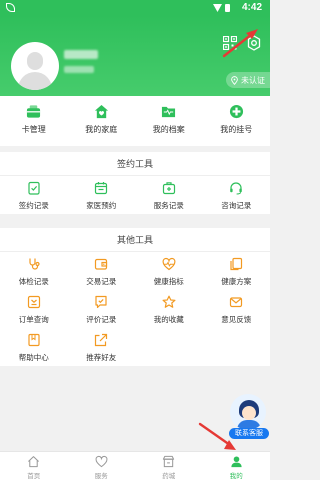 The height and width of the screenshot is (480, 320). What do you see at coordinates (253, 80) in the screenshot?
I see `verify-status-label: 未认证` at bounding box center [253, 80].